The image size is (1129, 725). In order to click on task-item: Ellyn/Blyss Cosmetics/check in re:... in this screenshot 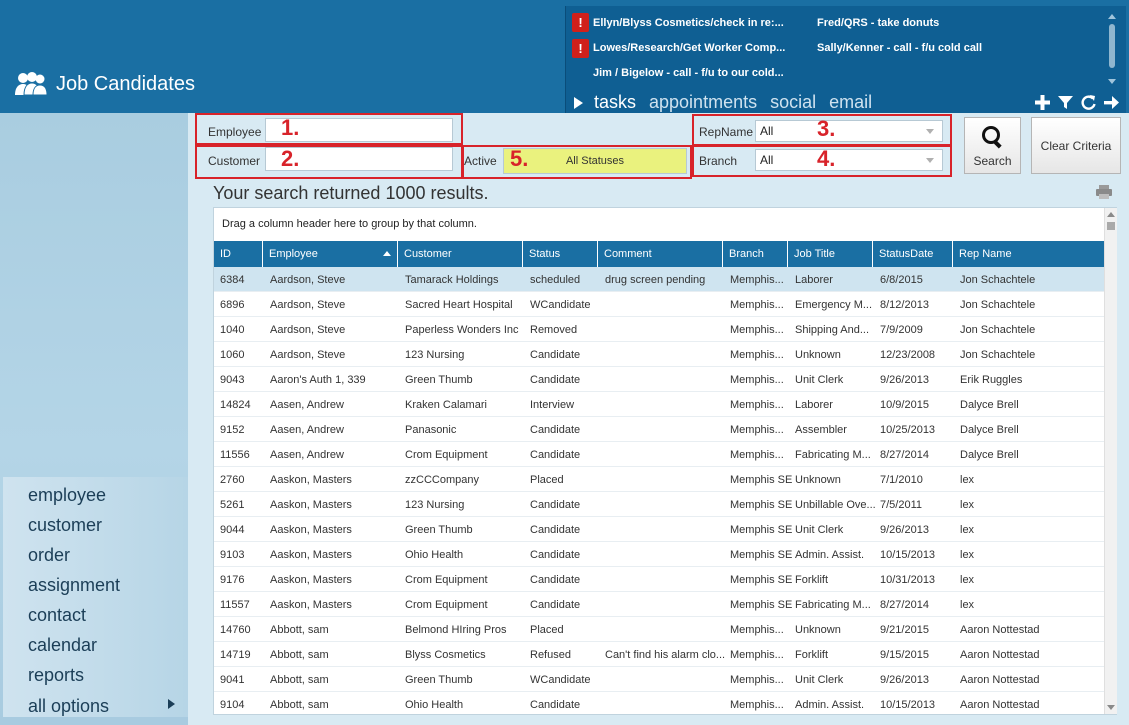, I will do `click(688, 23)`.